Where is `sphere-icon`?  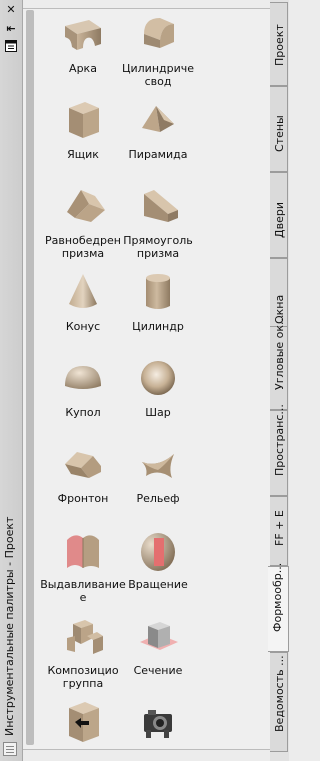
sphere-icon is located at coordinates (158, 378).